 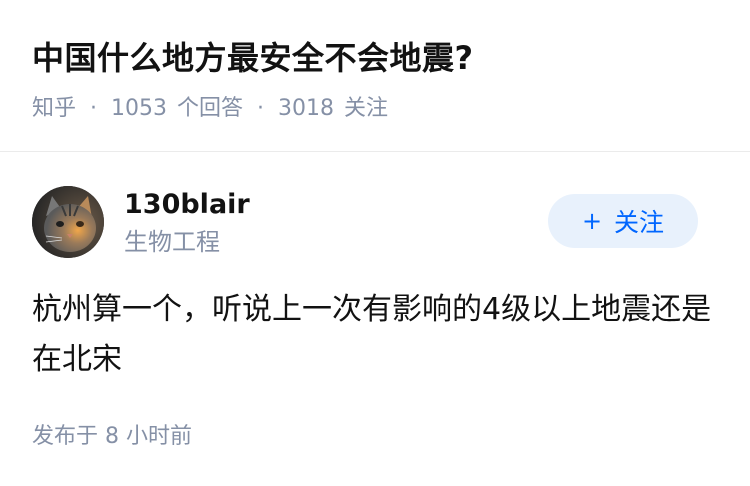 I want to click on avatar, so click(x=68, y=222).